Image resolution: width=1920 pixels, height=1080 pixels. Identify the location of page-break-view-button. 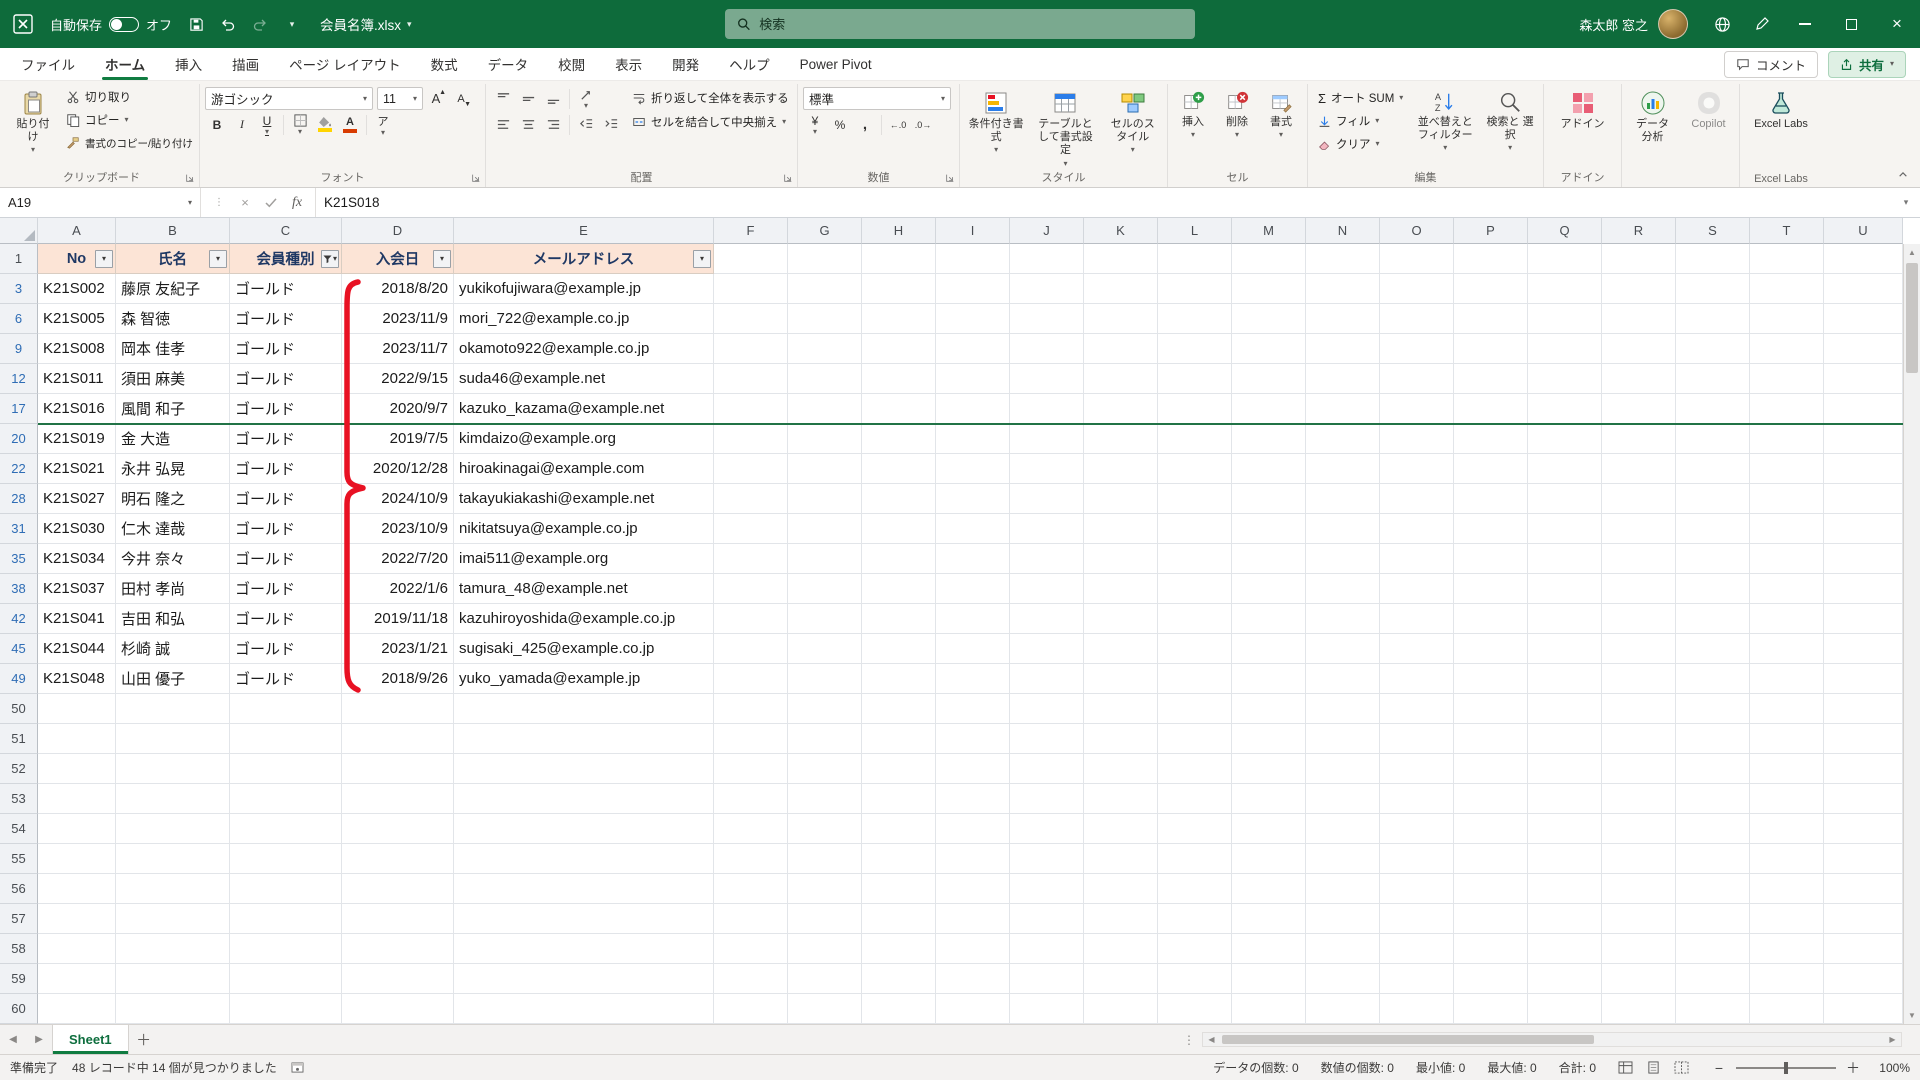
(1681, 1068).